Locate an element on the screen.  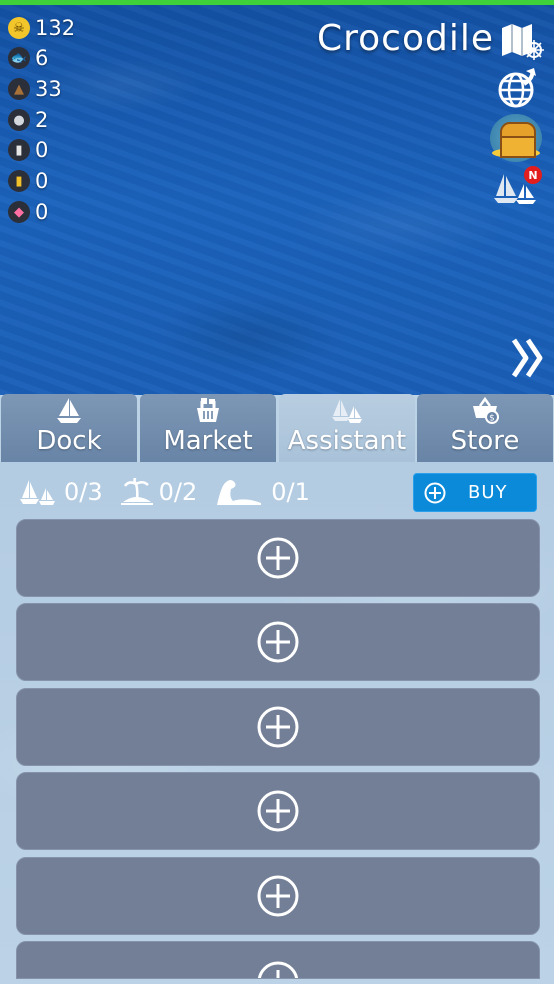
iron-icon: ▮ is located at coordinates (19, 150).